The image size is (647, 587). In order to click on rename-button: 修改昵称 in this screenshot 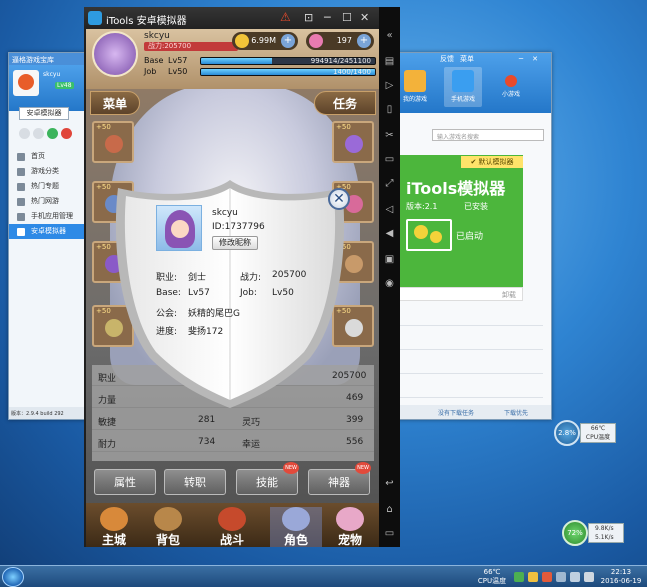, I will do `click(235, 243)`.